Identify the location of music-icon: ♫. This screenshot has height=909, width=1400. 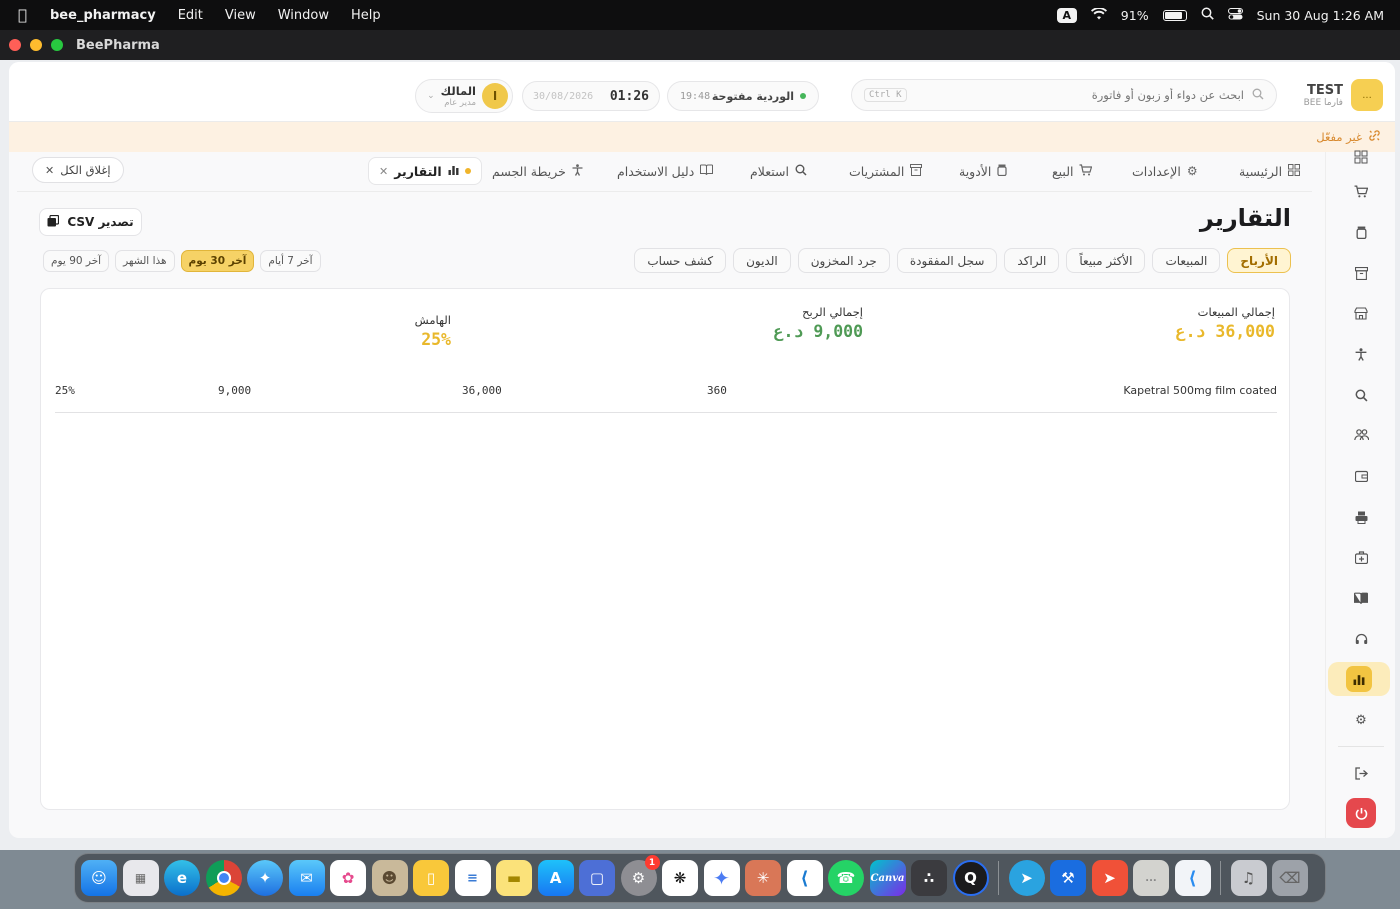
(1248, 878).